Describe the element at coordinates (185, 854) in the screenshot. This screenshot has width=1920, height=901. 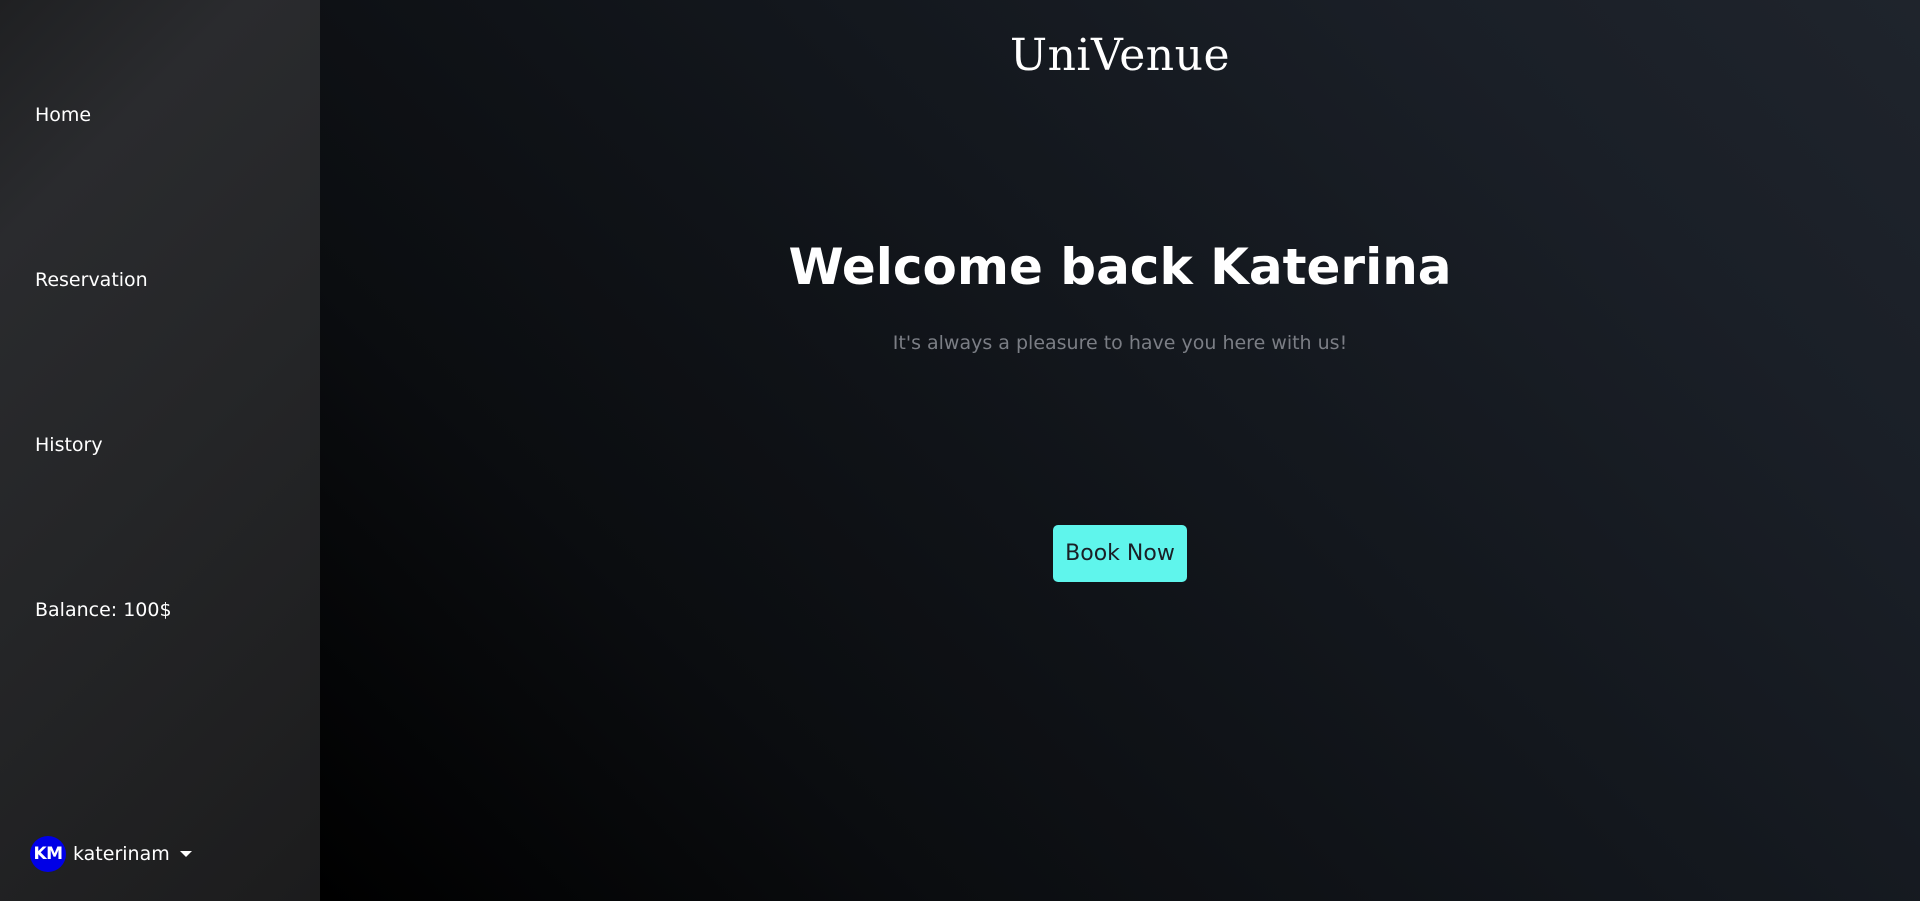
I see `caret-down-icon` at that location.